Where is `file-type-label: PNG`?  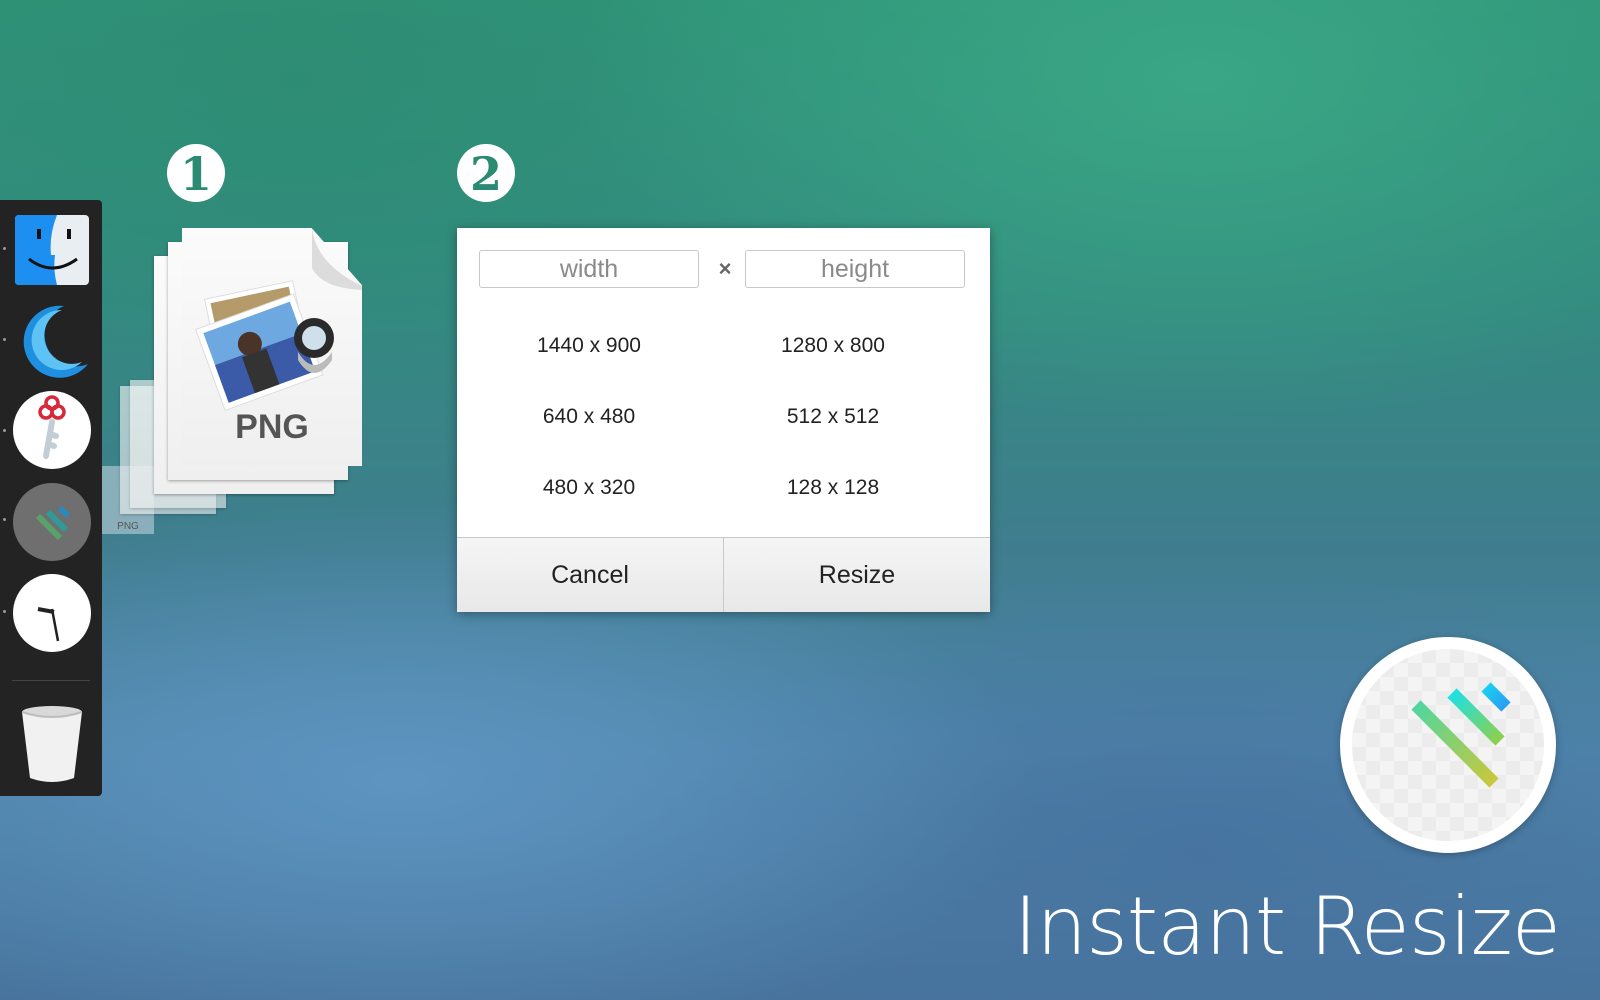
file-type-label: PNG is located at coordinates (272, 427).